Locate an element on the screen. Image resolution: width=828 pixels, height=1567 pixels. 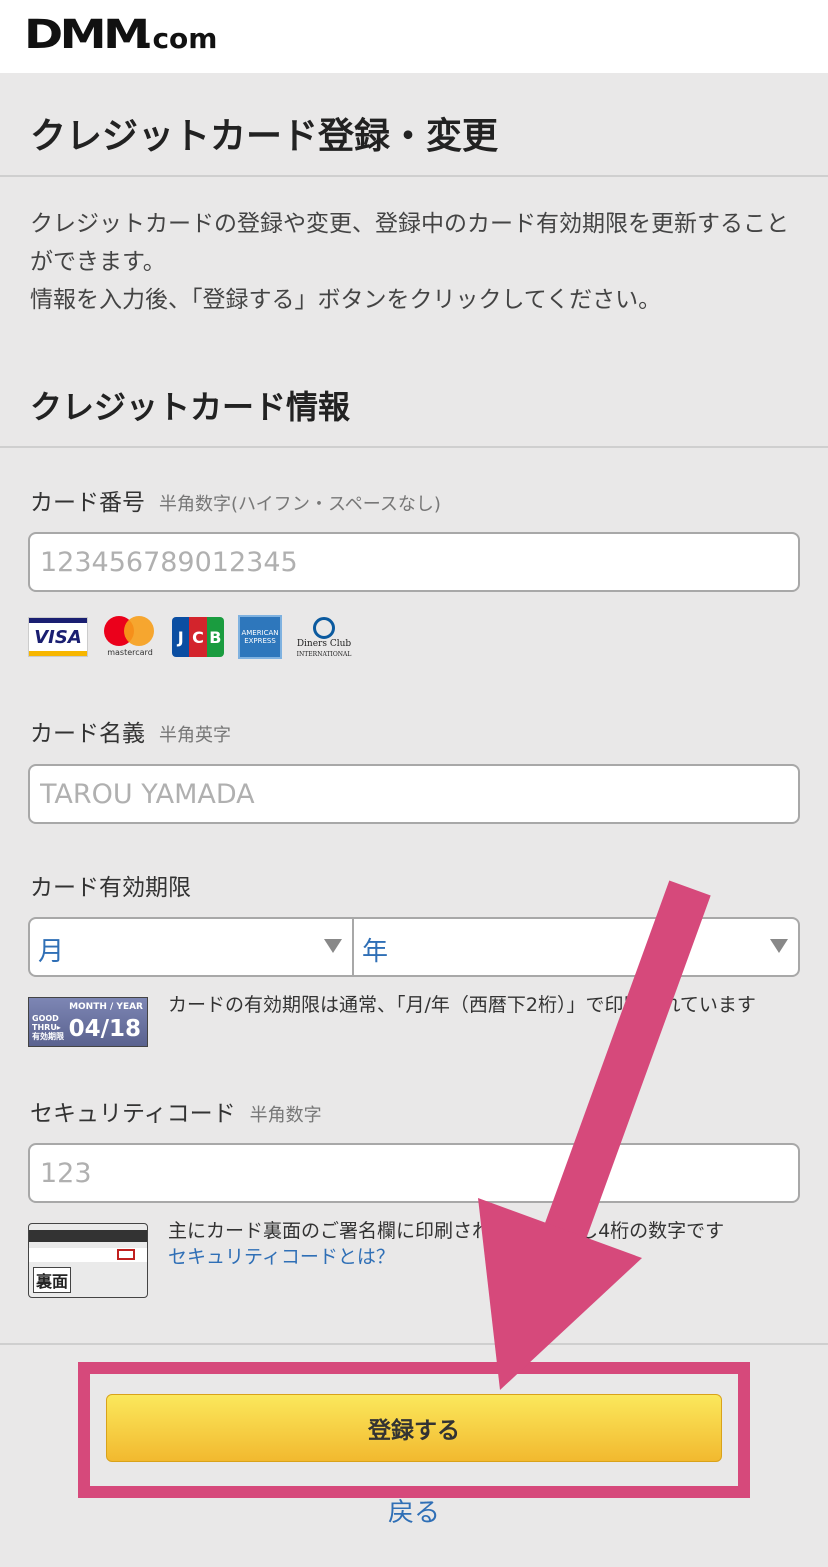
title-row: クレジットカード登録・変更 is located at coordinates (414, 125).